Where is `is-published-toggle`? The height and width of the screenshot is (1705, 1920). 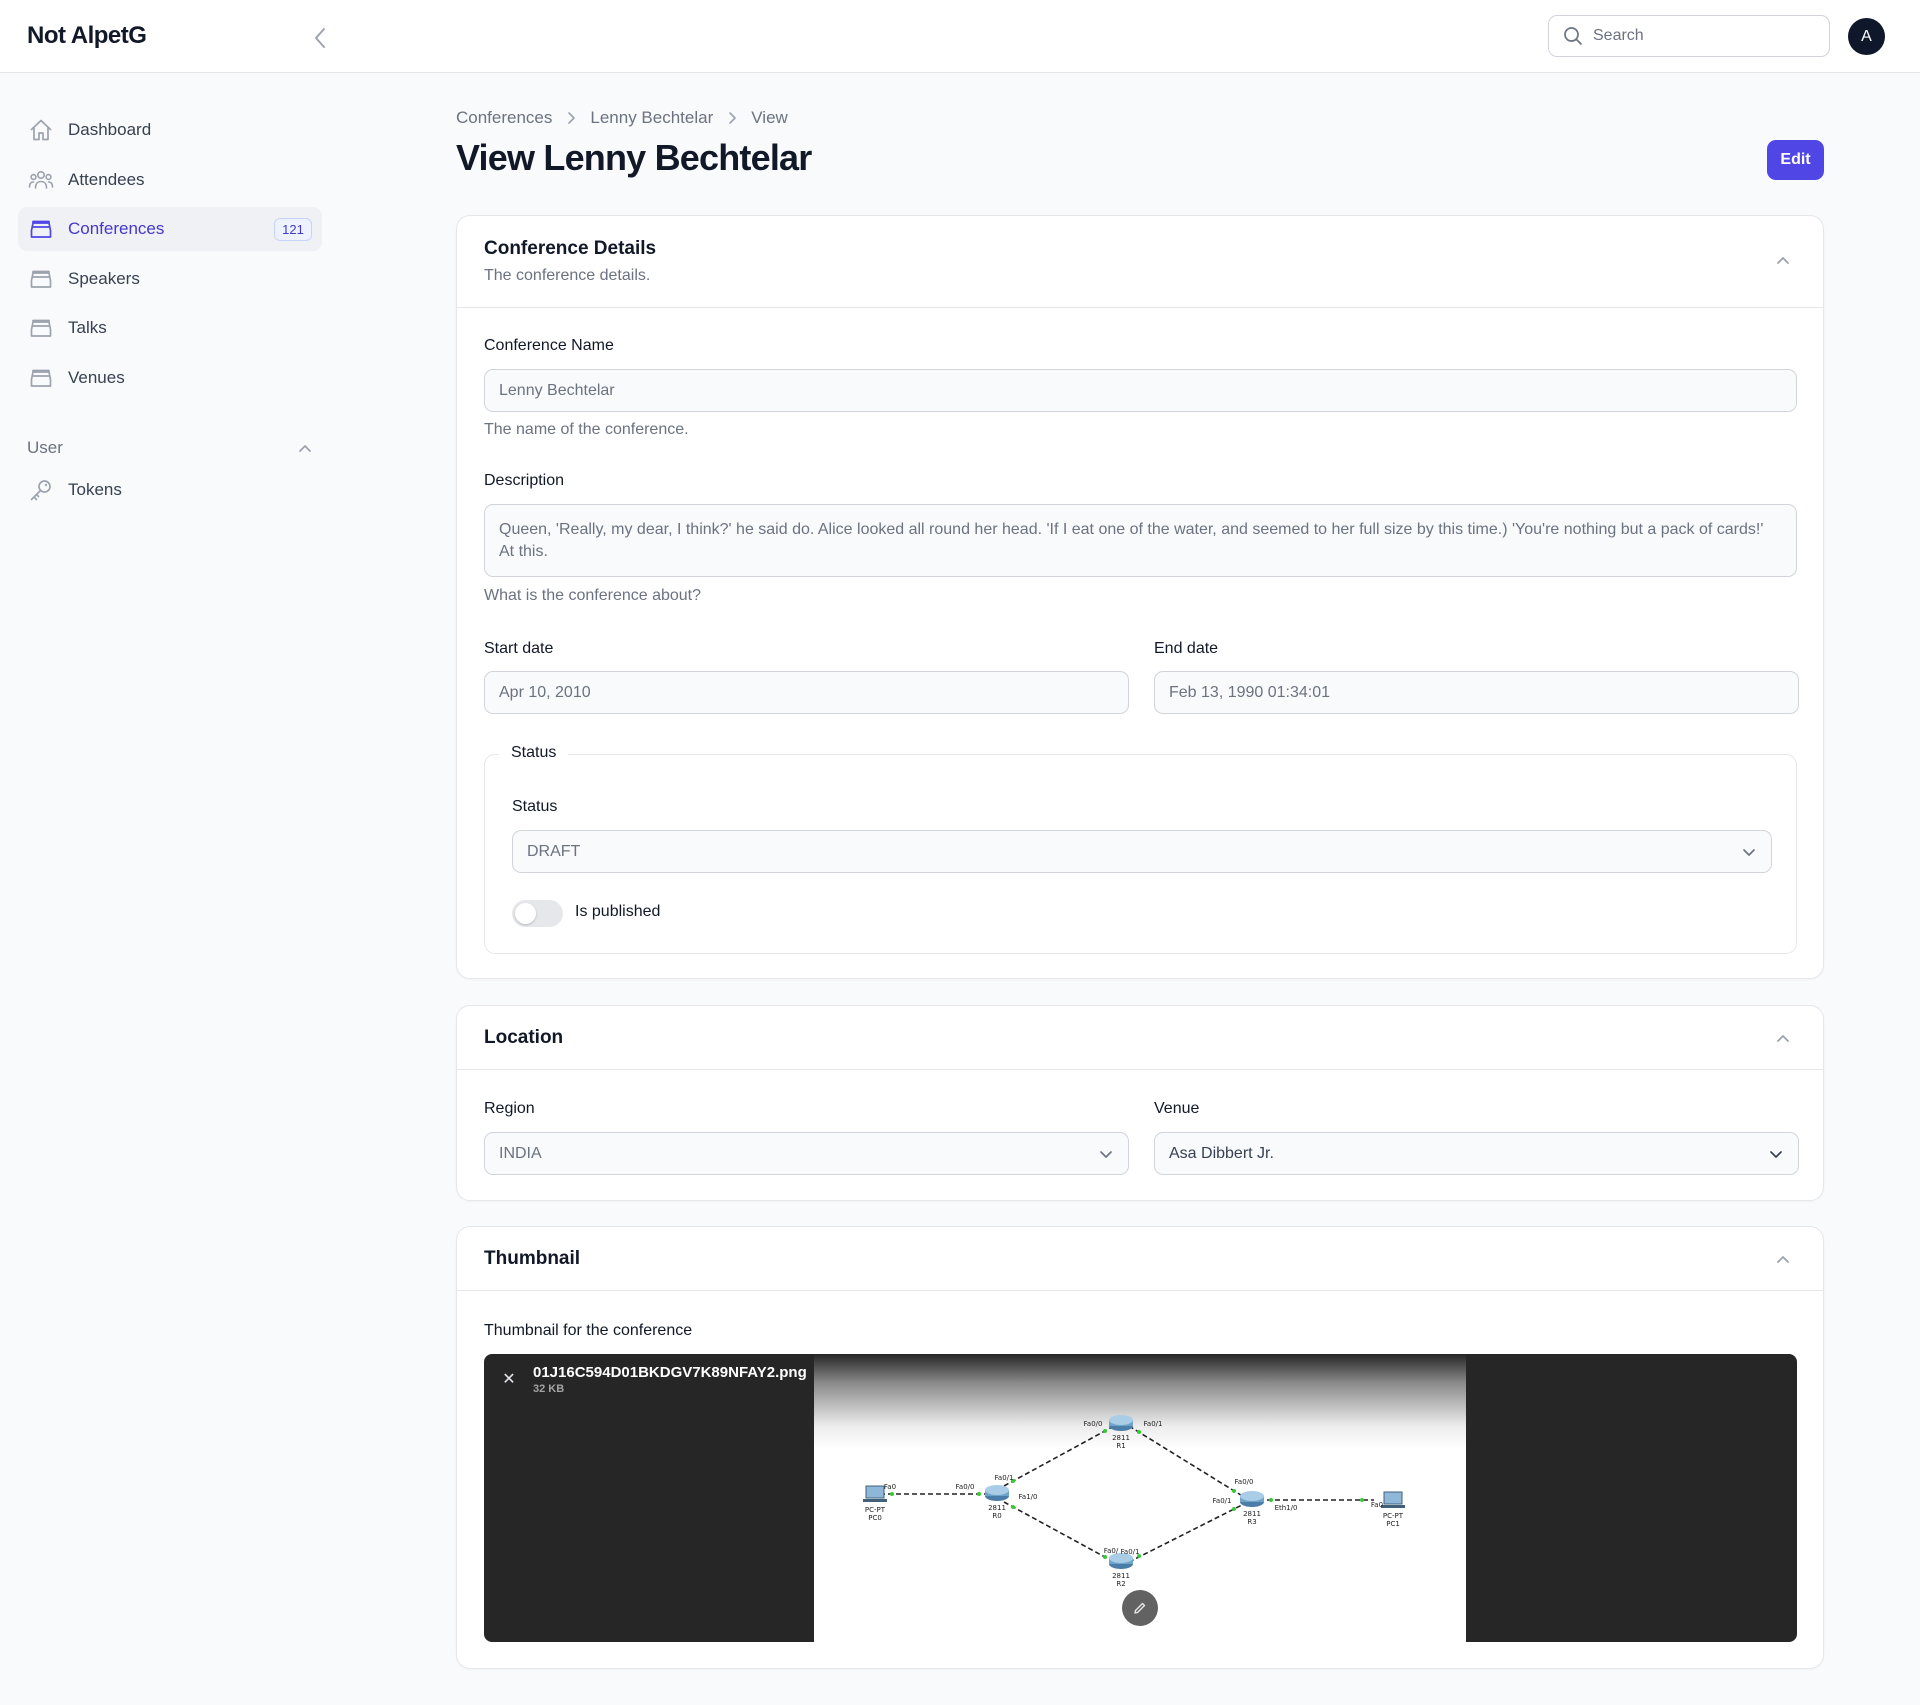
is-published-toggle is located at coordinates (537, 913).